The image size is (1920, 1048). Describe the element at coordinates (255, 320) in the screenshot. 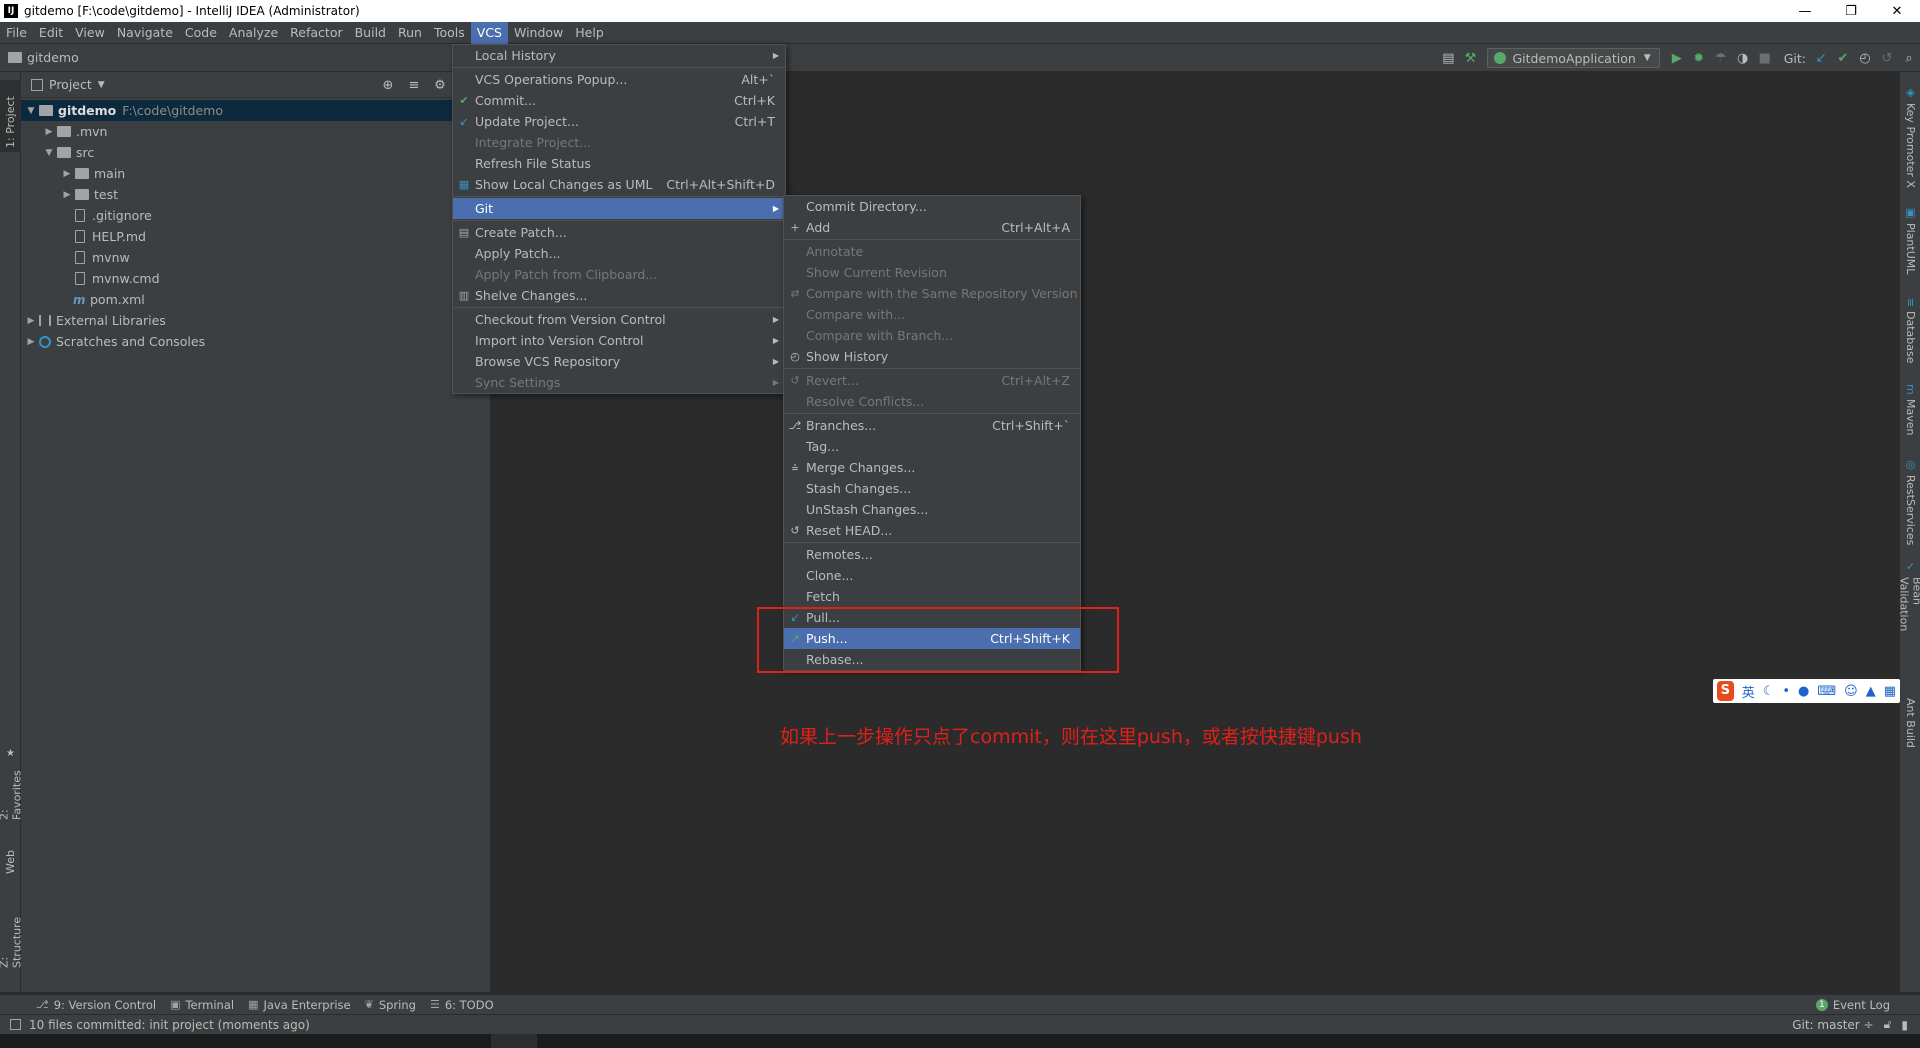

I see `tree-item-external-libraries: ▶ External Libraries` at that location.